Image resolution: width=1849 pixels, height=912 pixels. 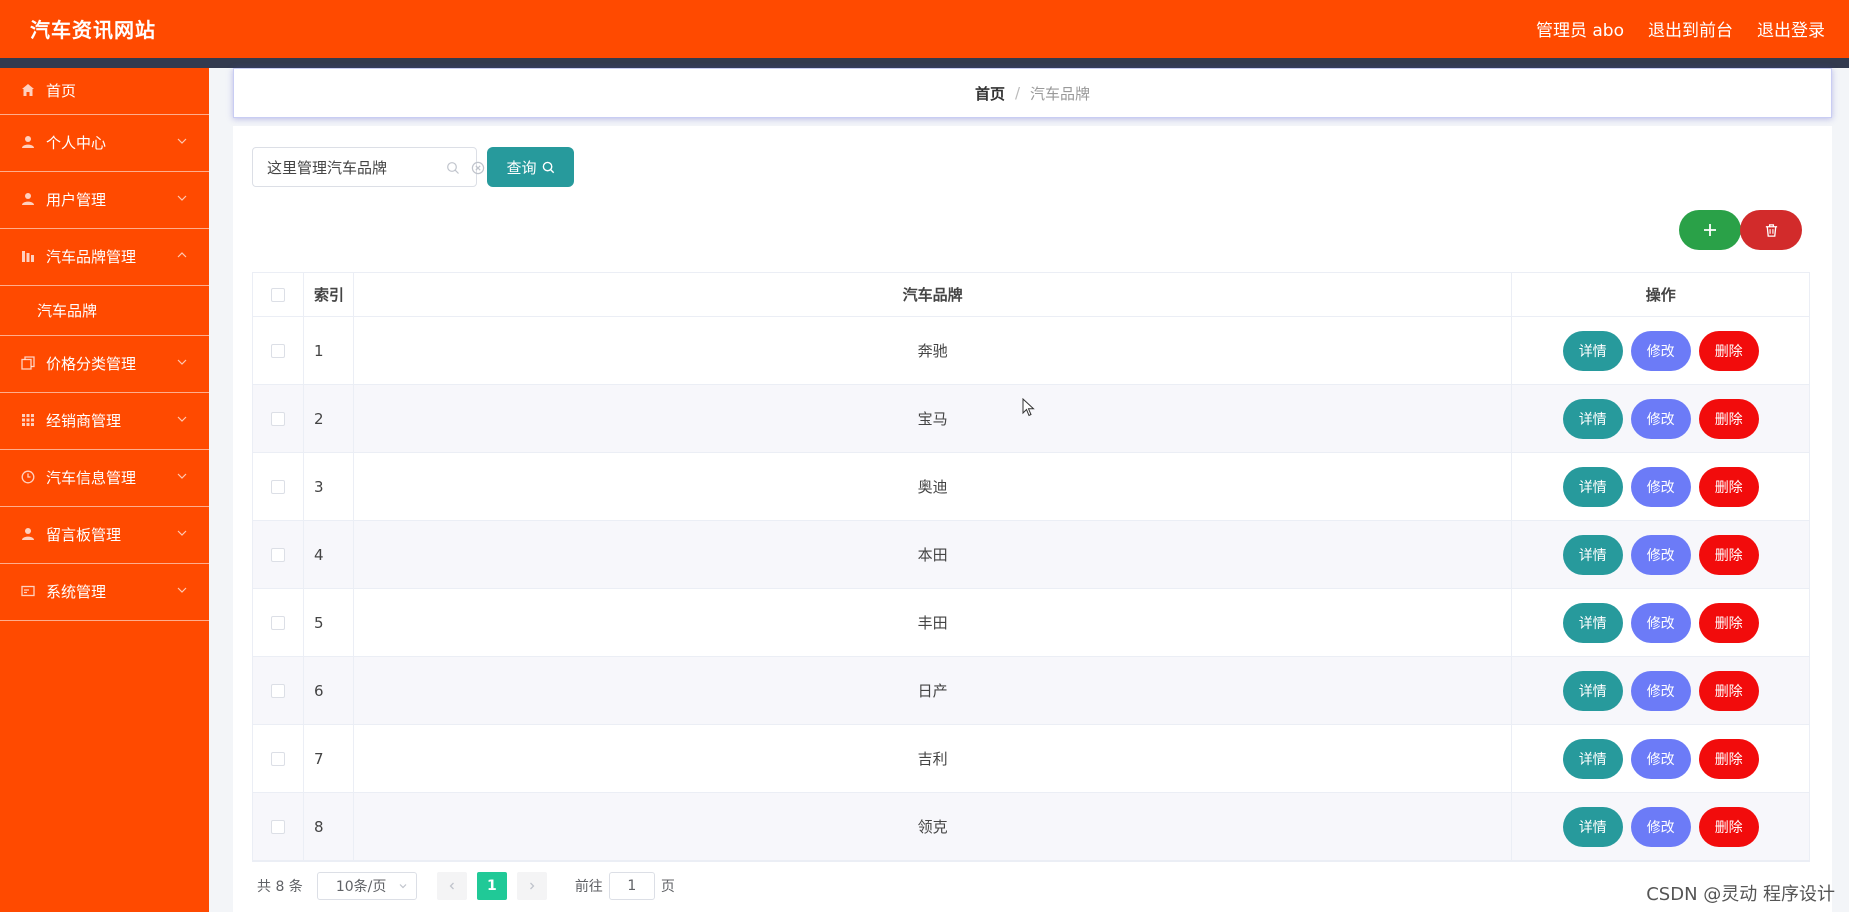 I want to click on sidebar-item-profile: 个人中心, so click(x=104, y=143).